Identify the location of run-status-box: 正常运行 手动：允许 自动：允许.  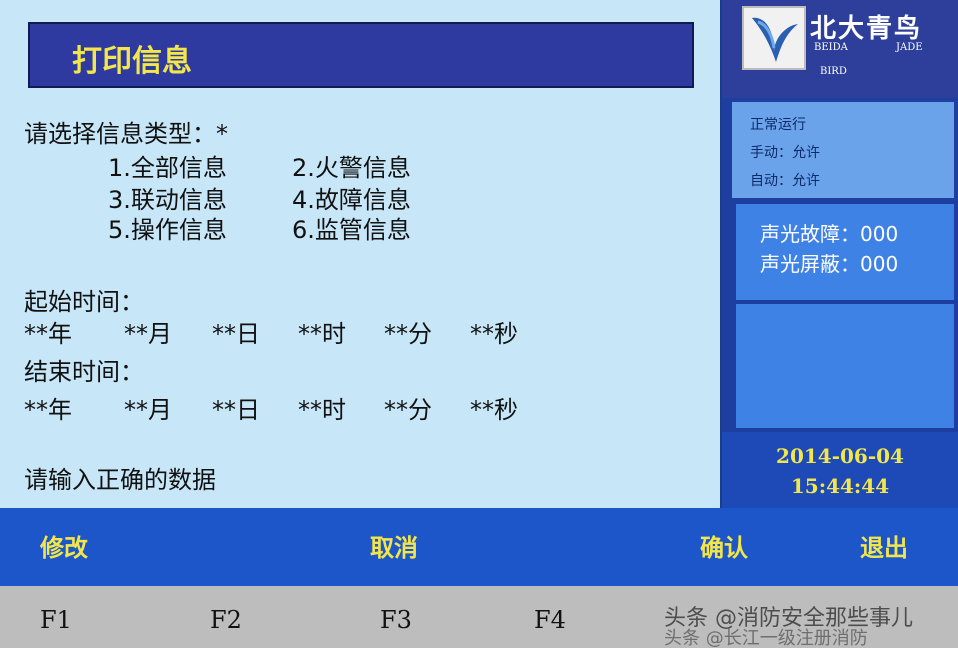
(843, 150).